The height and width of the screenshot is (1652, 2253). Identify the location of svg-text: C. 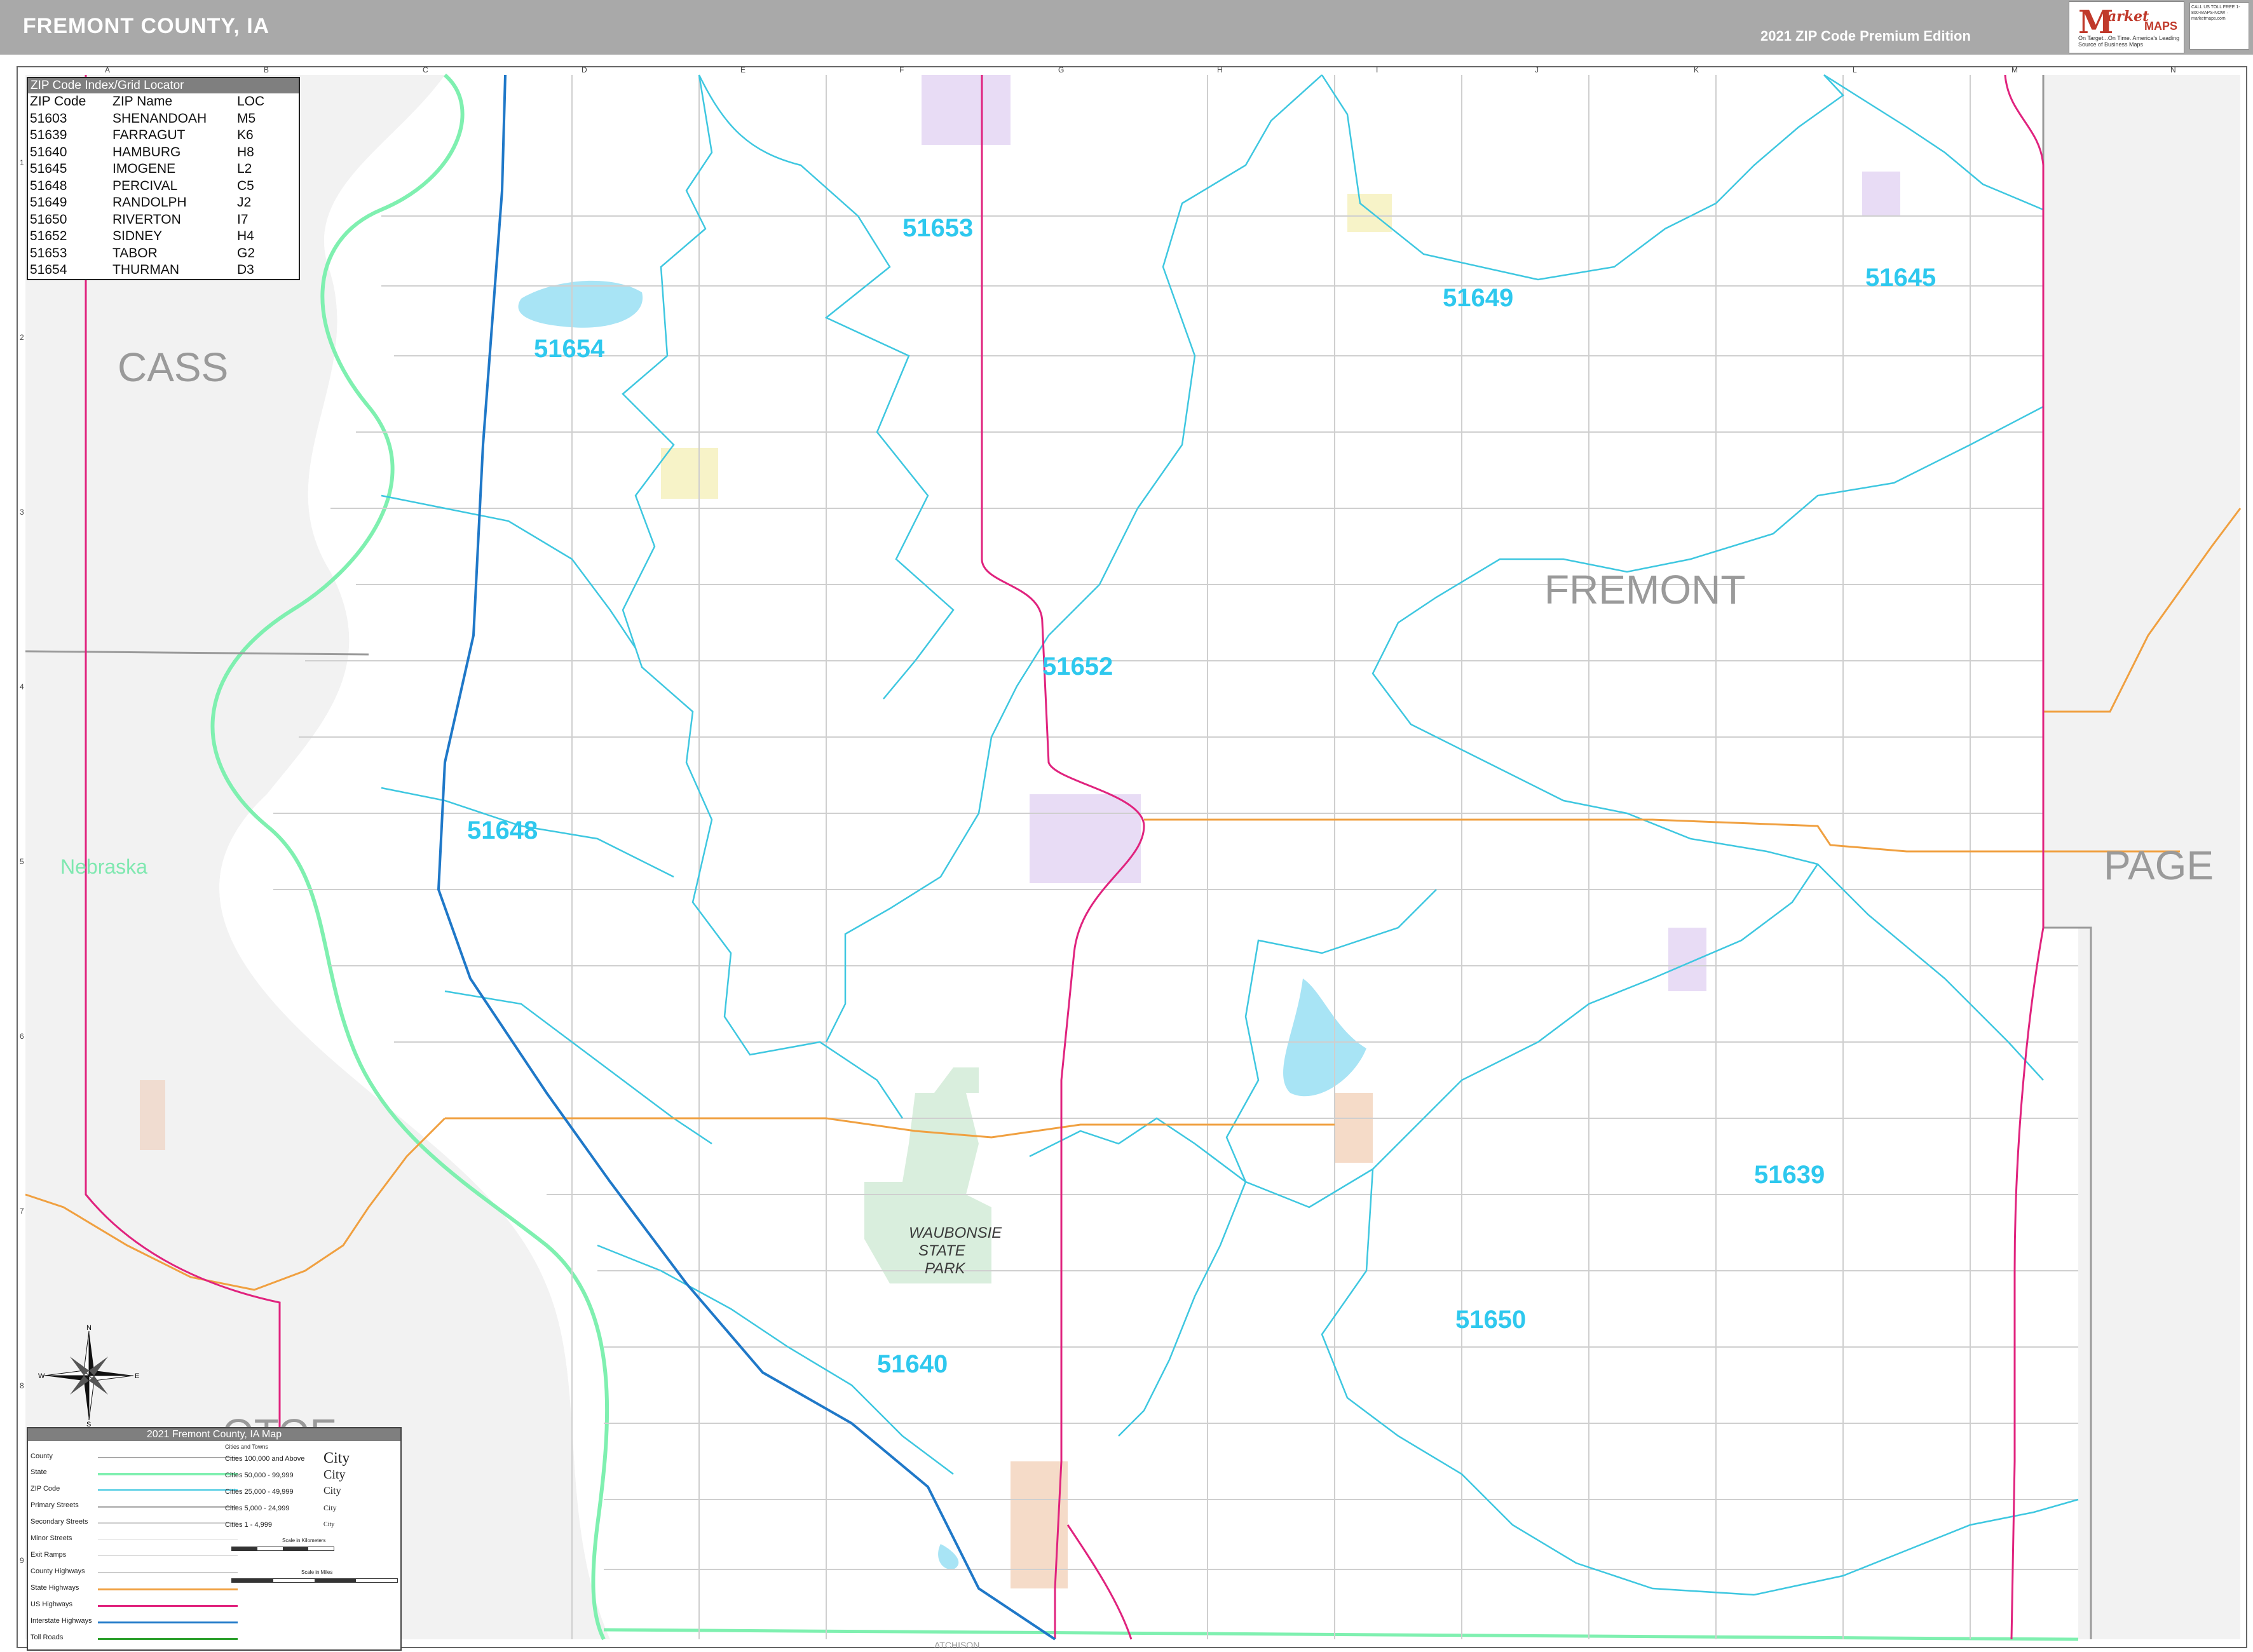
(425, 69).